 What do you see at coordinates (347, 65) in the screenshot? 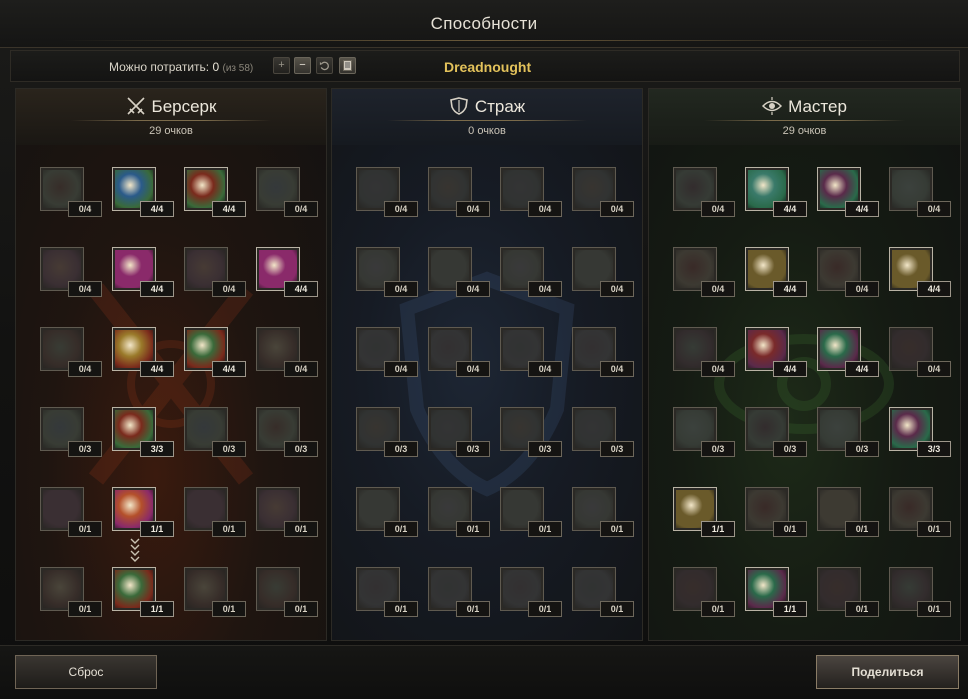
I see `save-build-button` at bounding box center [347, 65].